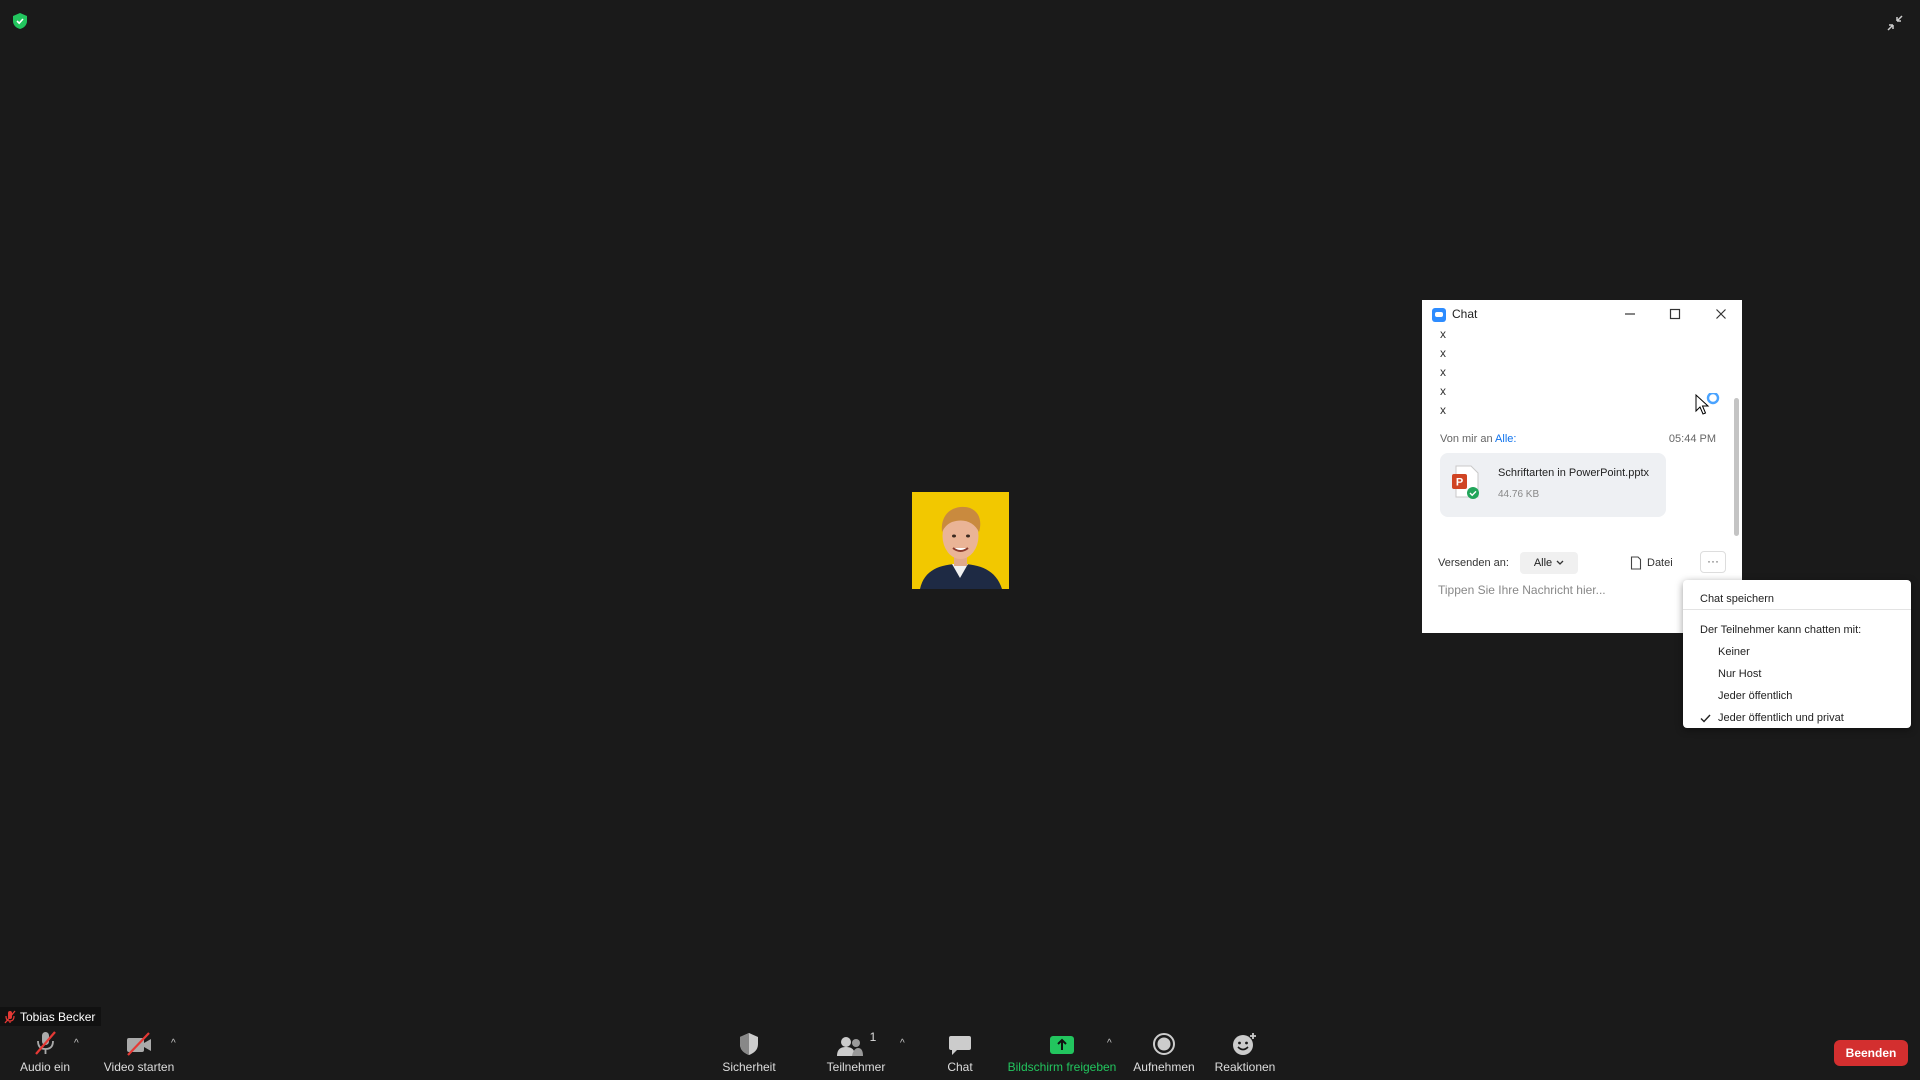  What do you see at coordinates (58, 1016) in the screenshot?
I see `participant-name: Tobias Becker` at bounding box center [58, 1016].